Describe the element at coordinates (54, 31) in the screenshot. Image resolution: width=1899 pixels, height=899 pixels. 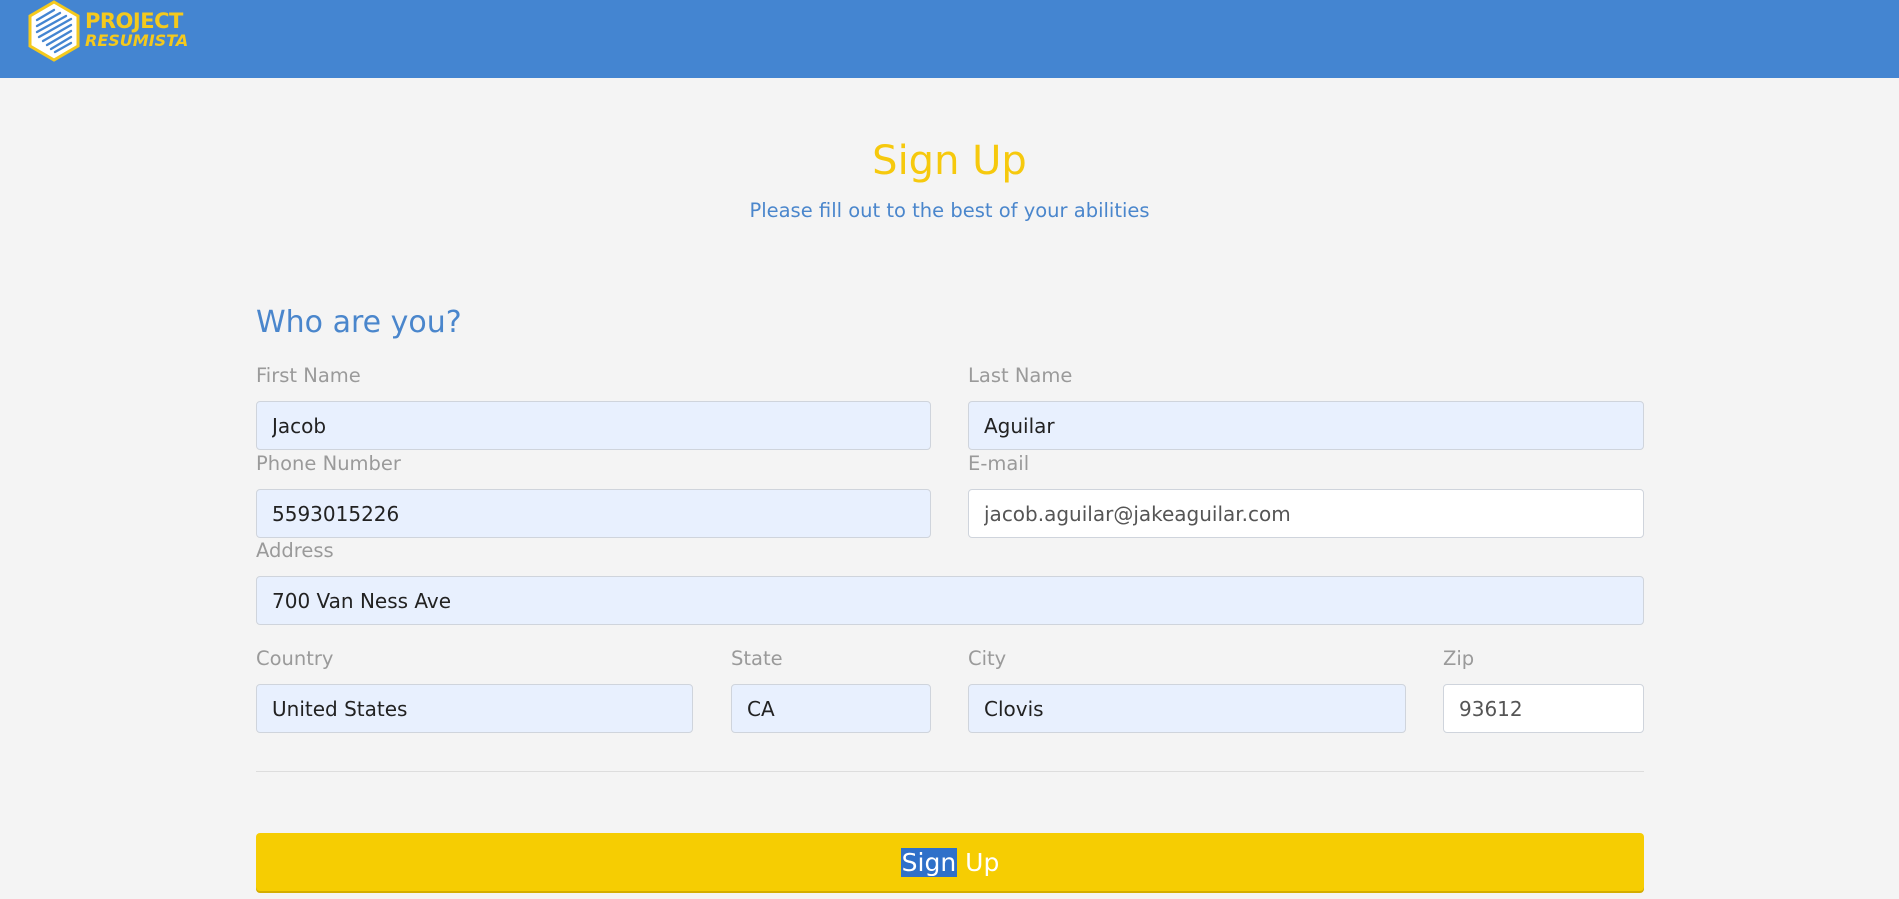
I see `cube-lines-logo-icon` at that location.